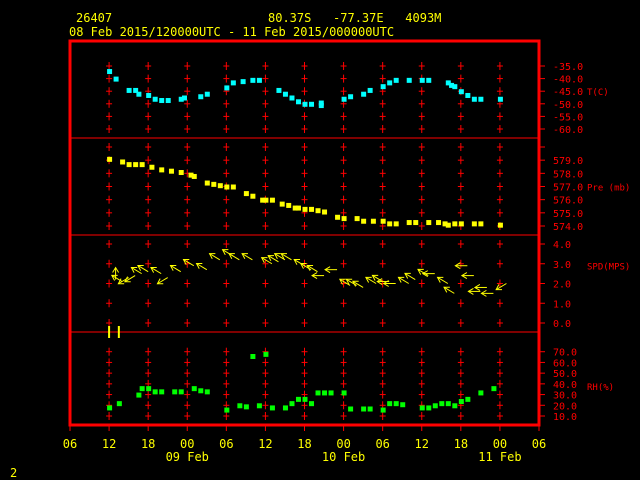  Describe the element at coordinates (568, 130) in the screenshot. I see `y-tick-label-temp: -60.0` at that location.